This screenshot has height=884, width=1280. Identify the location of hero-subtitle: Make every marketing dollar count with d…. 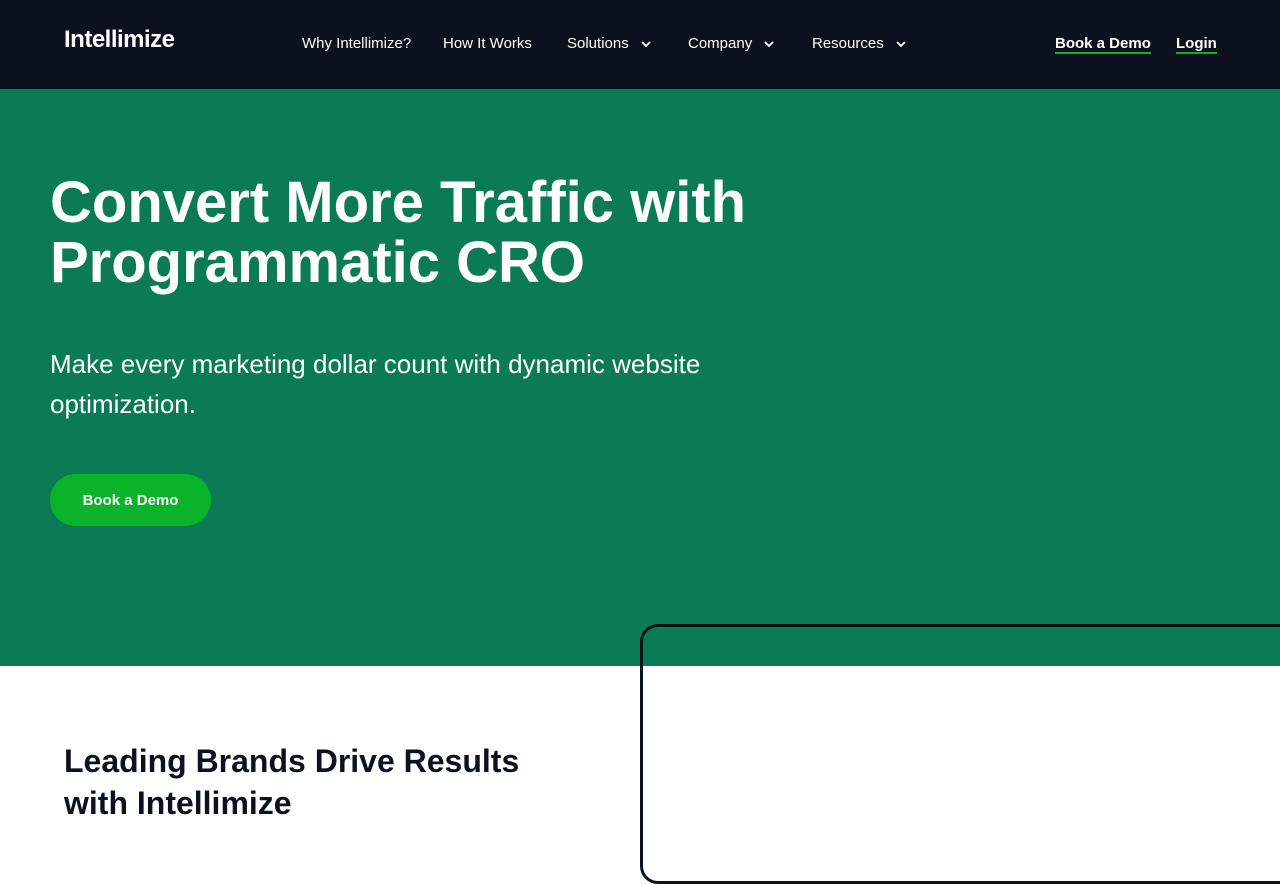
(375, 384).